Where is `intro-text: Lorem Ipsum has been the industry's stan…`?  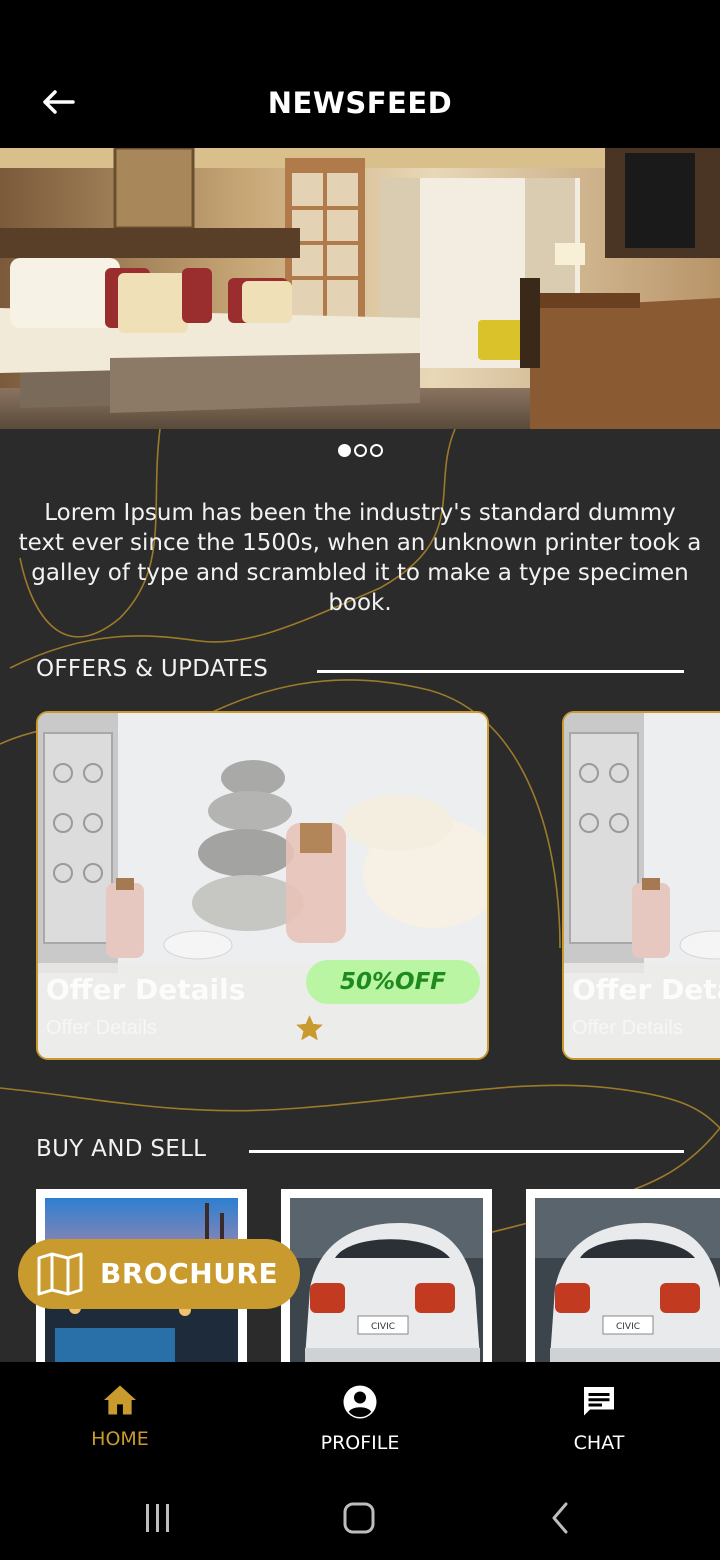
intro-text: Lorem Ipsum has been the industry's stan… is located at coordinates (360, 558).